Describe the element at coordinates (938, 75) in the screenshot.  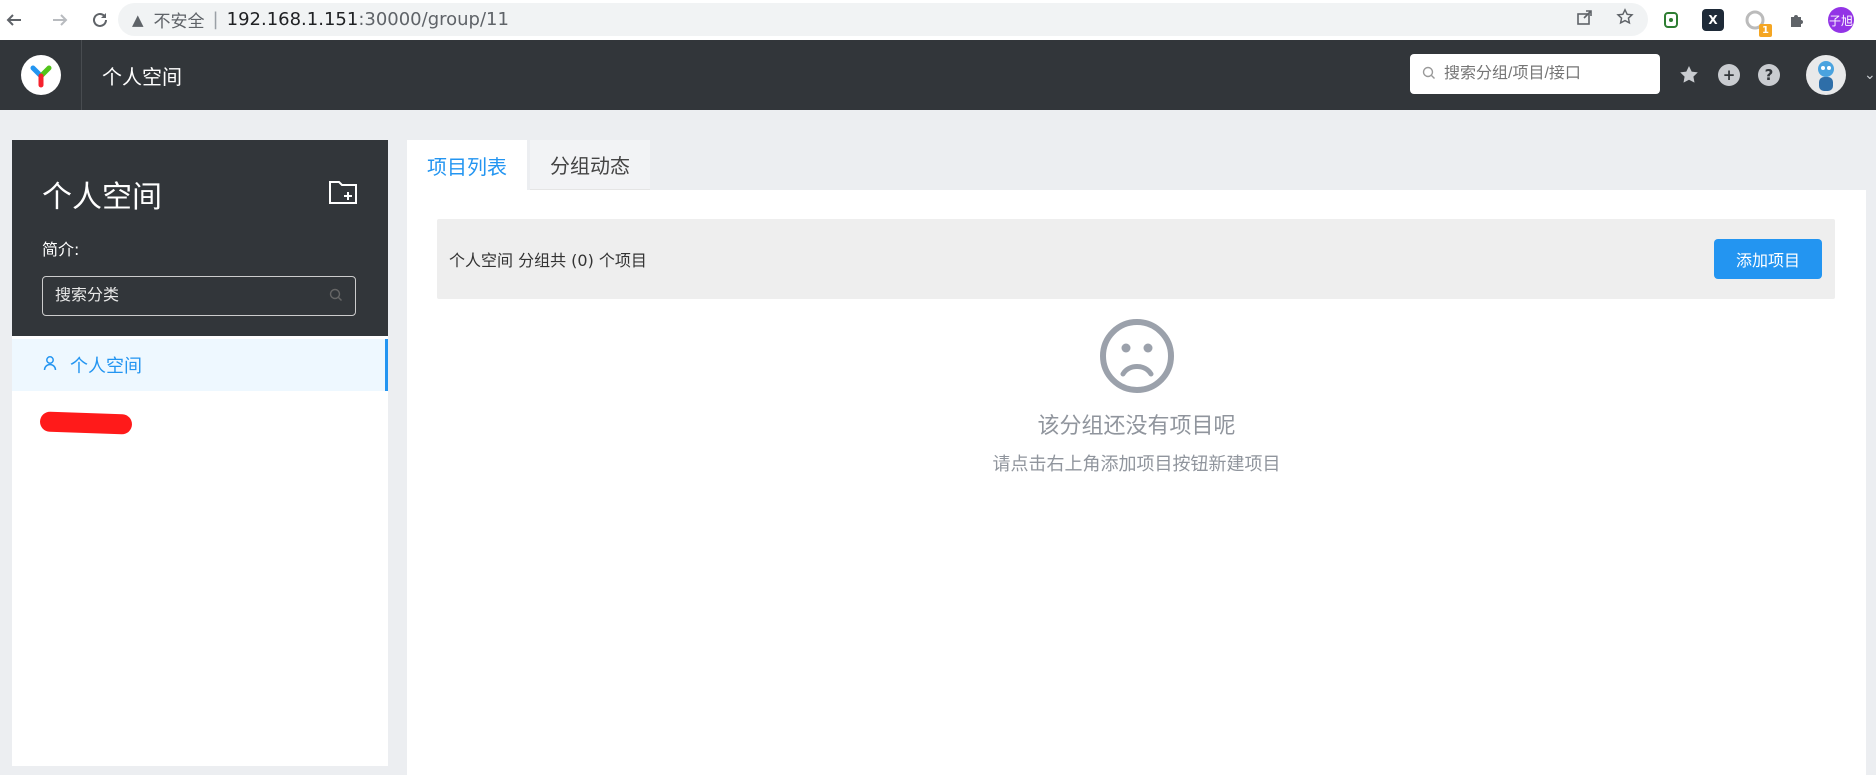
I see `app-header: 个人空间 + ? ⌄` at that location.